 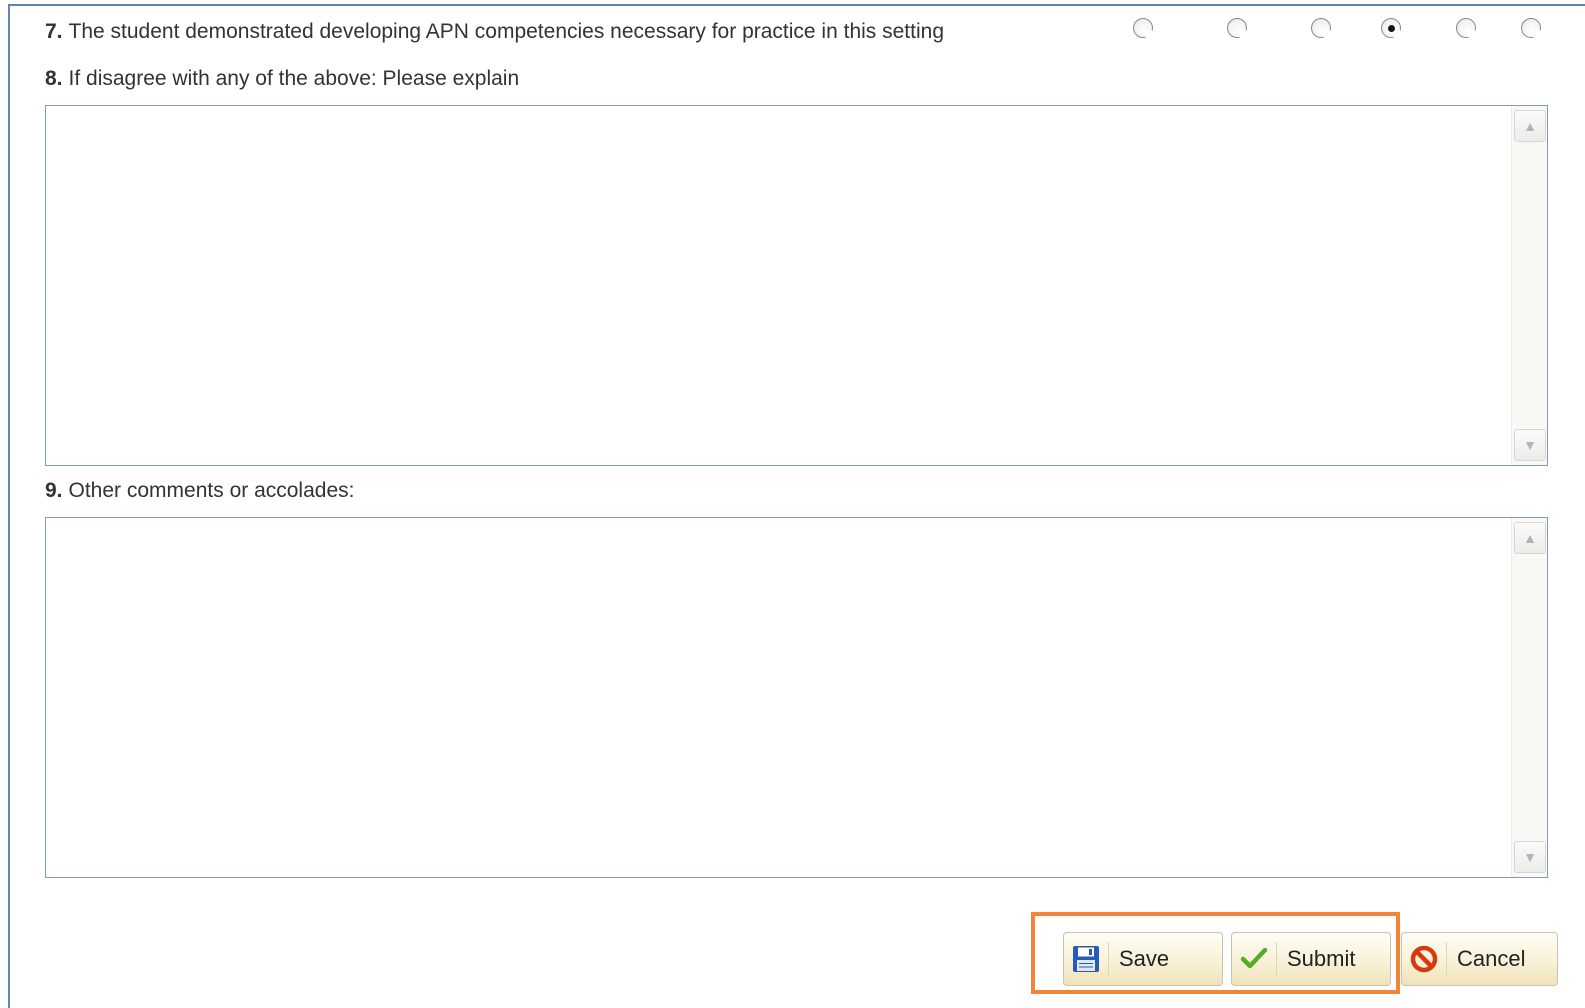 What do you see at coordinates (1491, 958) in the screenshot?
I see `cancel-button-label: Cancel` at bounding box center [1491, 958].